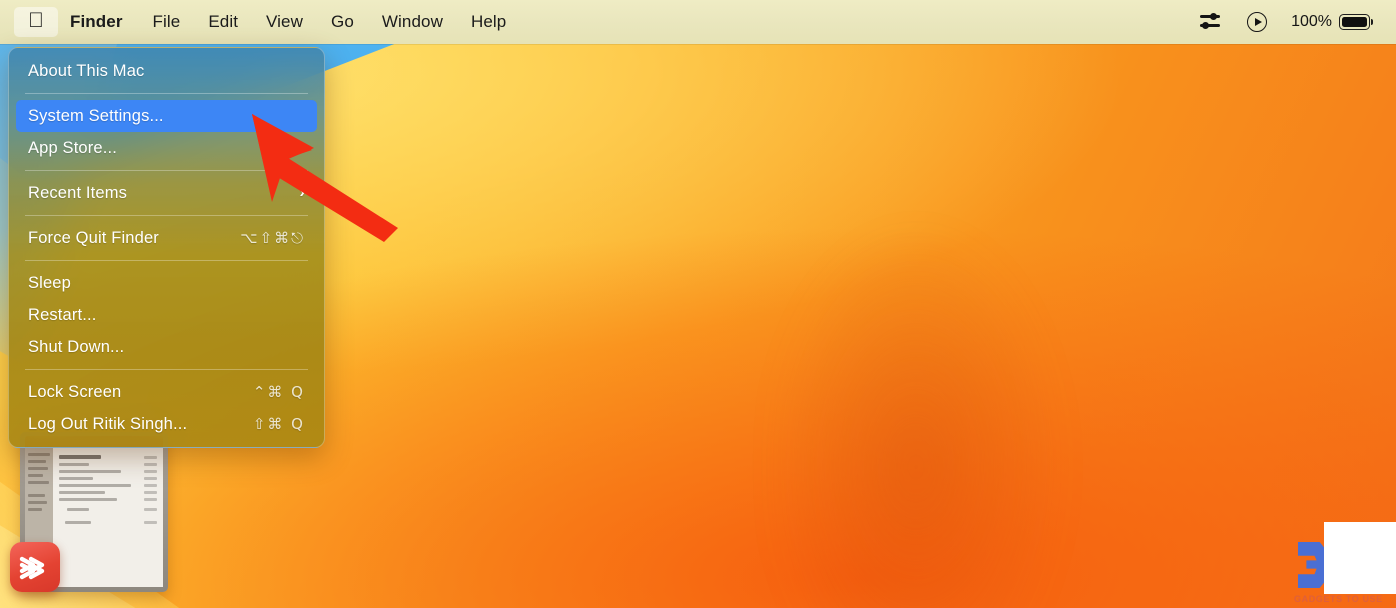 The height and width of the screenshot is (608, 1396). What do you see at coordinates (1356, 22) in the screenshot?
I see `battery-full-icon` at bounding box center [1356, 22].